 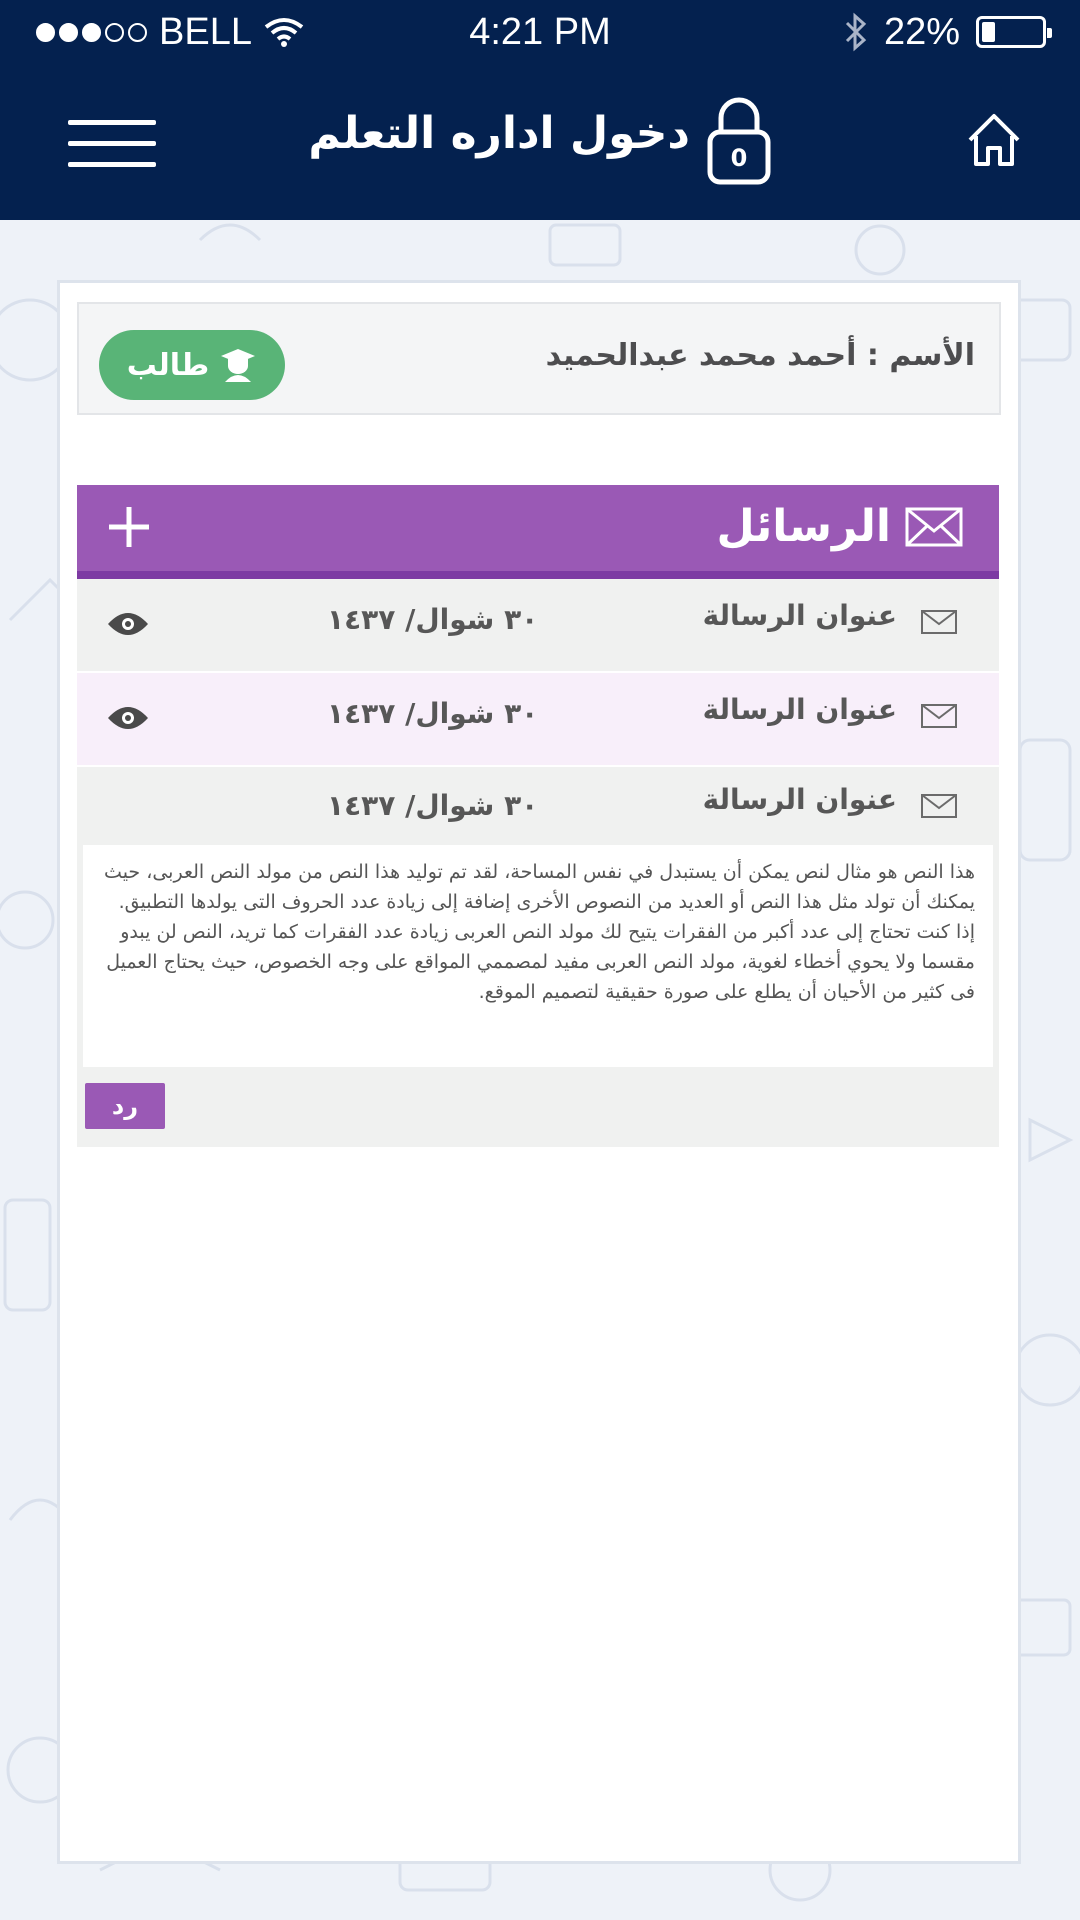 I want to click on lock-icon, so click(x=739, y=141).